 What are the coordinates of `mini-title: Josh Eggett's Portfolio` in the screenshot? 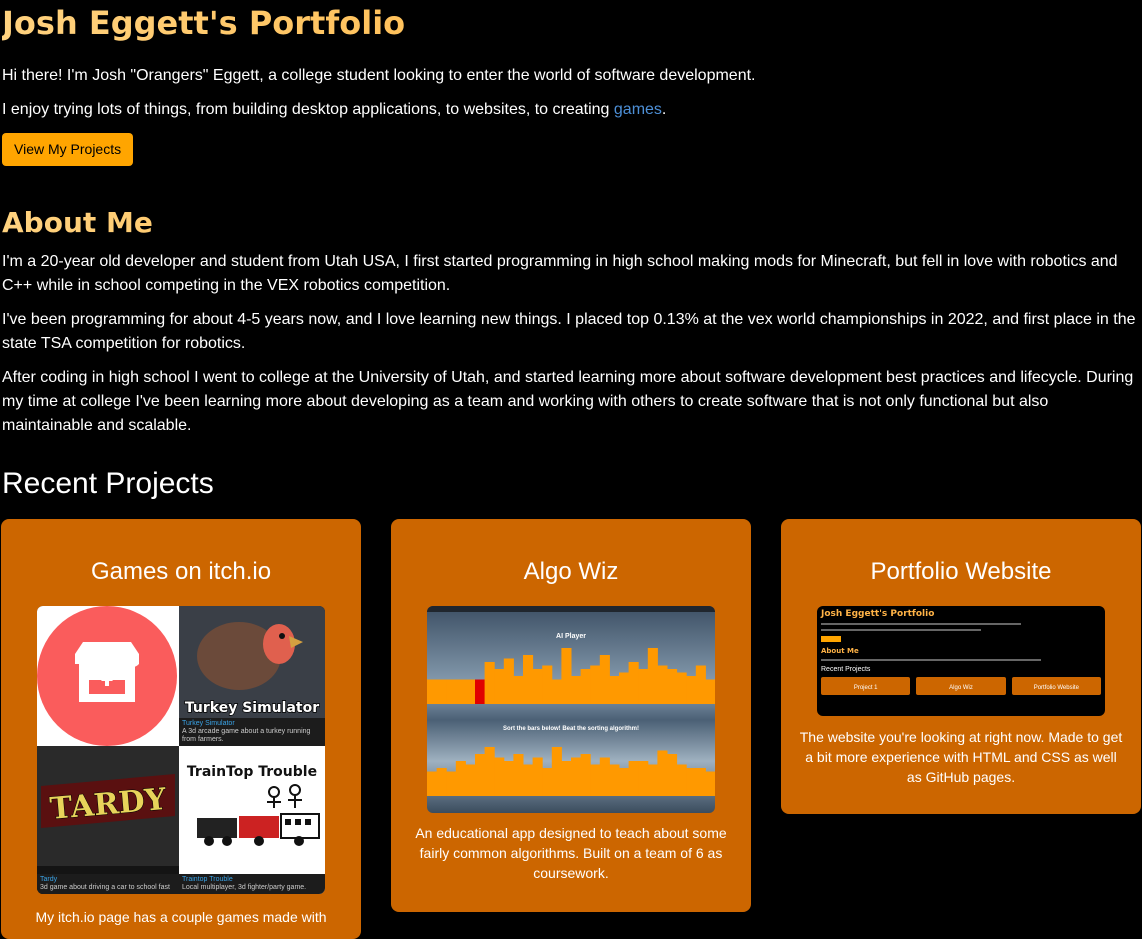 It's located at (878, 614).